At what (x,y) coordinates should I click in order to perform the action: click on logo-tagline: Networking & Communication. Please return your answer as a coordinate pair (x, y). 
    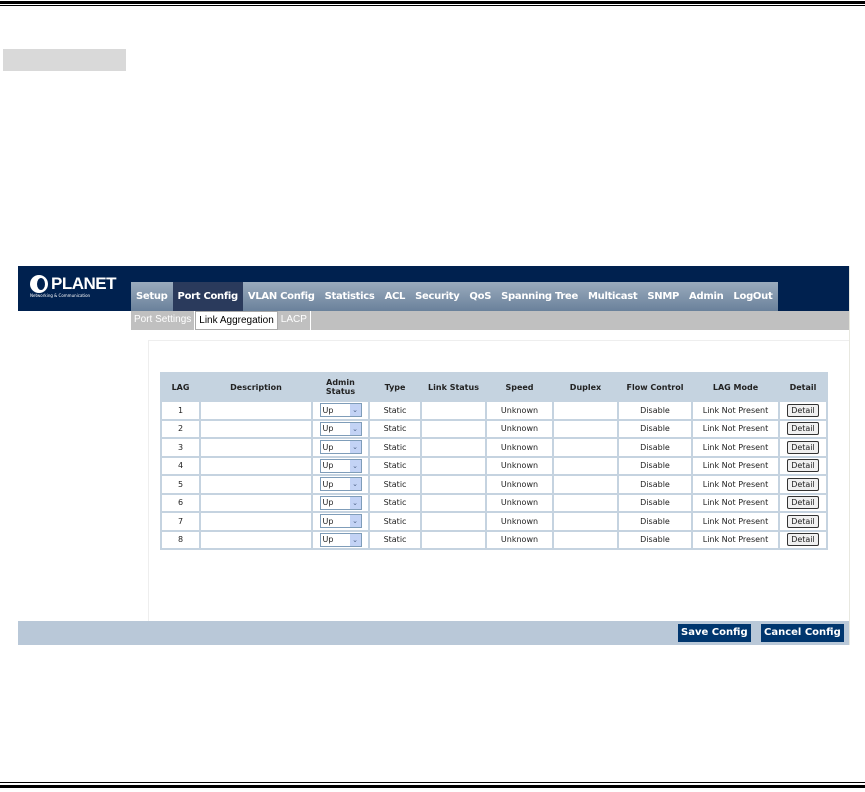
    Looking at the image, I should click on (60, 295).